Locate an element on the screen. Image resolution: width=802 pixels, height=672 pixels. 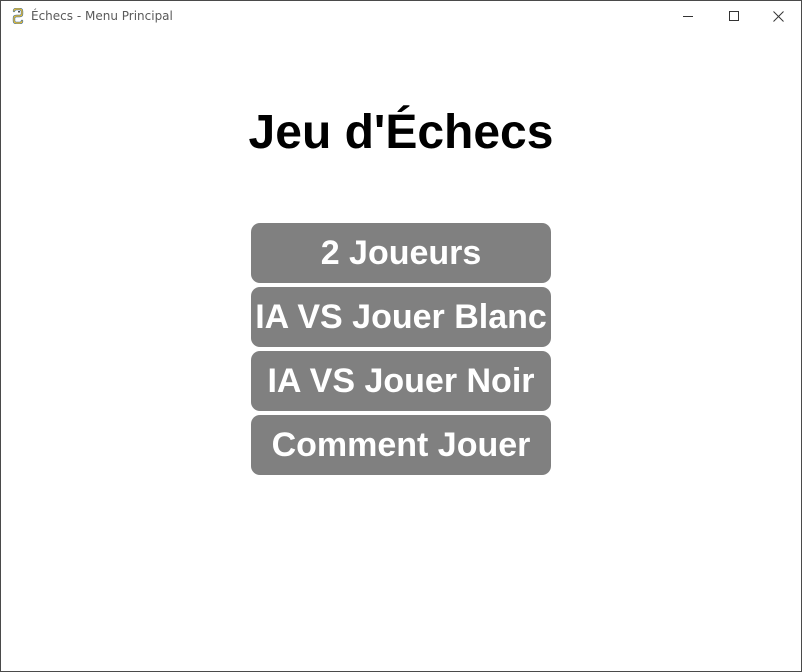
ai-vs-white-button-label: IA VS Jouer Blanc is located at coordinates (401, 317).